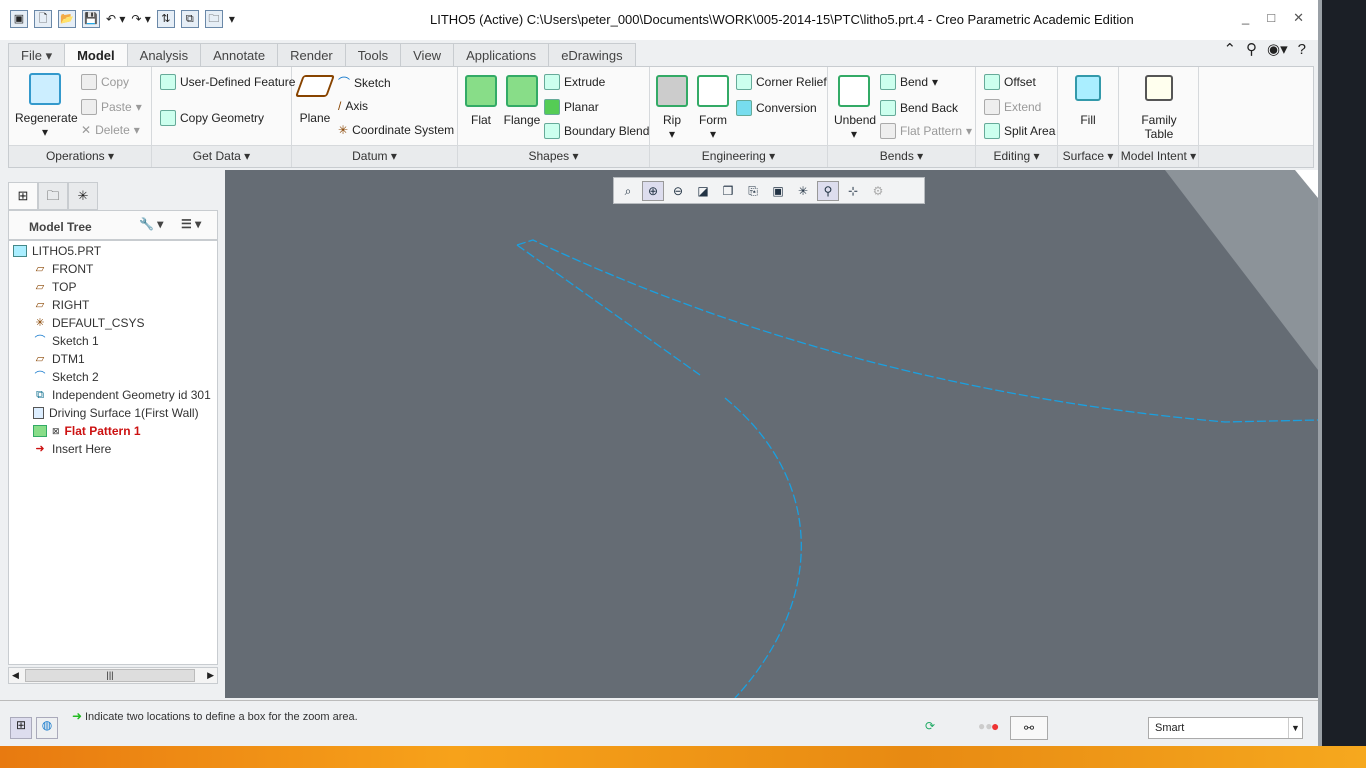  Describe the element at coordinates (59, 359) in the screenshot. I see `tree-item-dtm1: ▱ DTM1` at that location.